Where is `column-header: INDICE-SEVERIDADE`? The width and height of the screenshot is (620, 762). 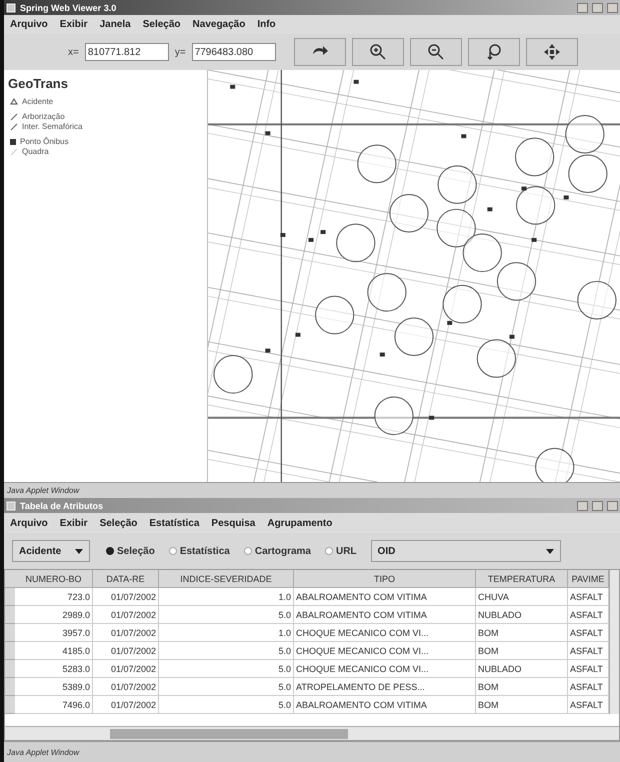
column-header: INDICE-SEVERIDADE is located at coordinates (226, 579).